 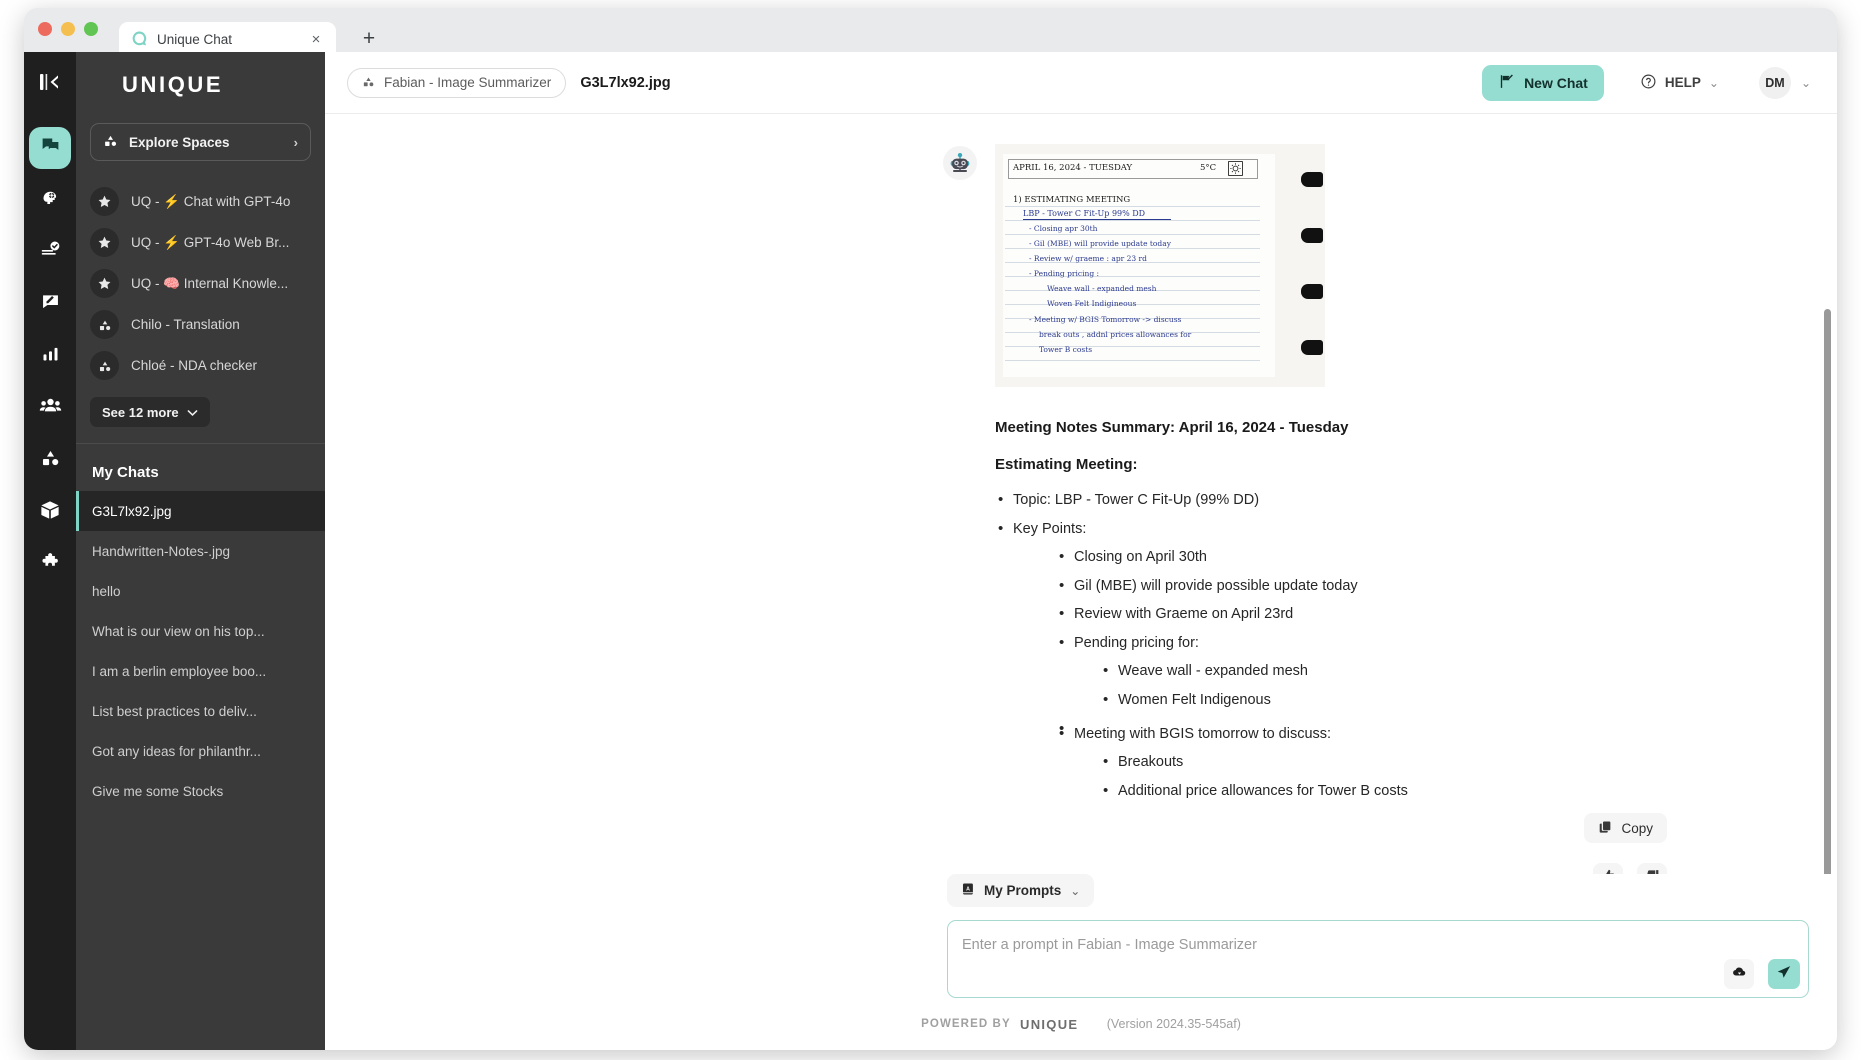 What do you see at coordinates (457, 82) in the screenshot?
I see `assistant-chip: Fabian - Image Summarizer` at bounding box center [457, 82].